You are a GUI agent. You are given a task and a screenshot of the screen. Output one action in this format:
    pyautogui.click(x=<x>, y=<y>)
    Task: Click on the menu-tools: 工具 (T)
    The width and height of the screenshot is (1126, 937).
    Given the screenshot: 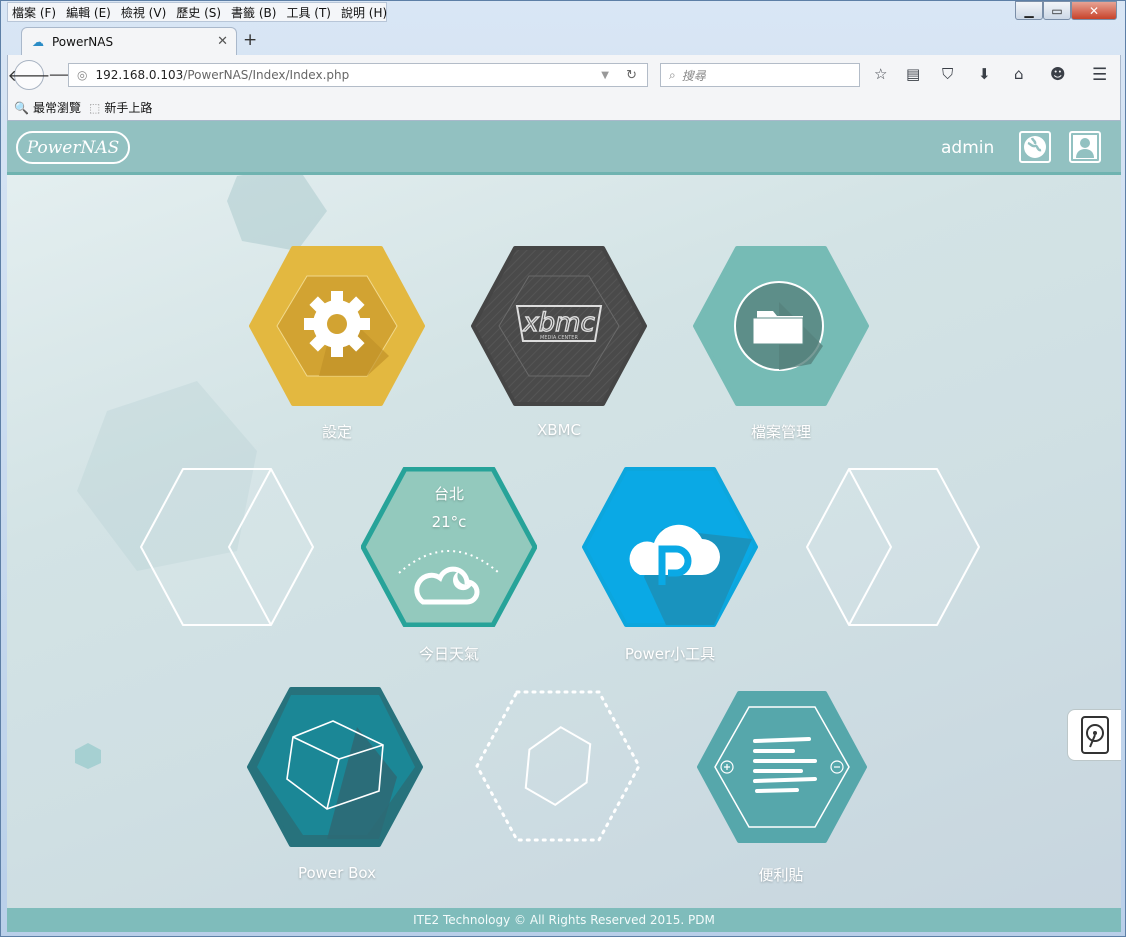 What is the action you would take?
    pyautogui.click(x=308, y=12)
    